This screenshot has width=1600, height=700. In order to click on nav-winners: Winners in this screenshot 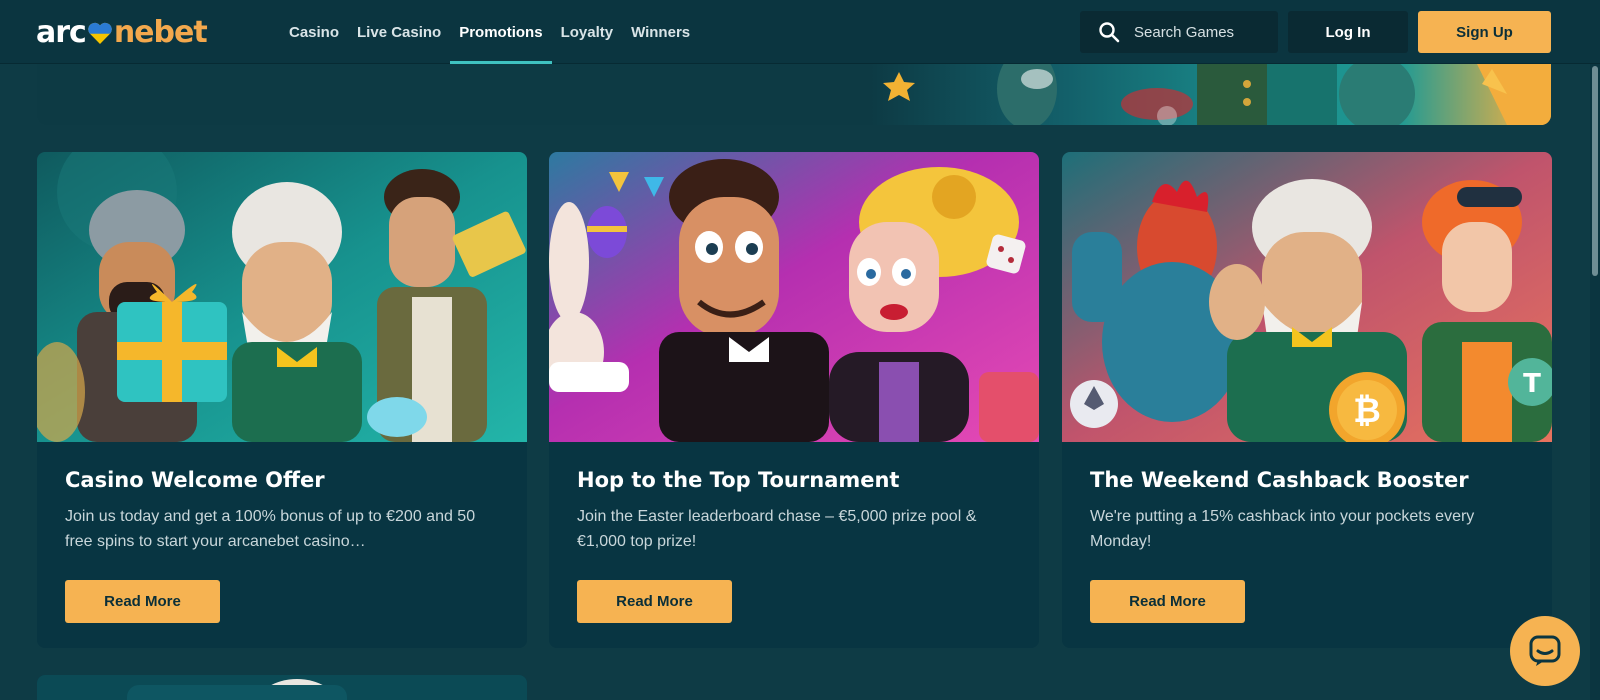, I will do `click(660, 32)`.